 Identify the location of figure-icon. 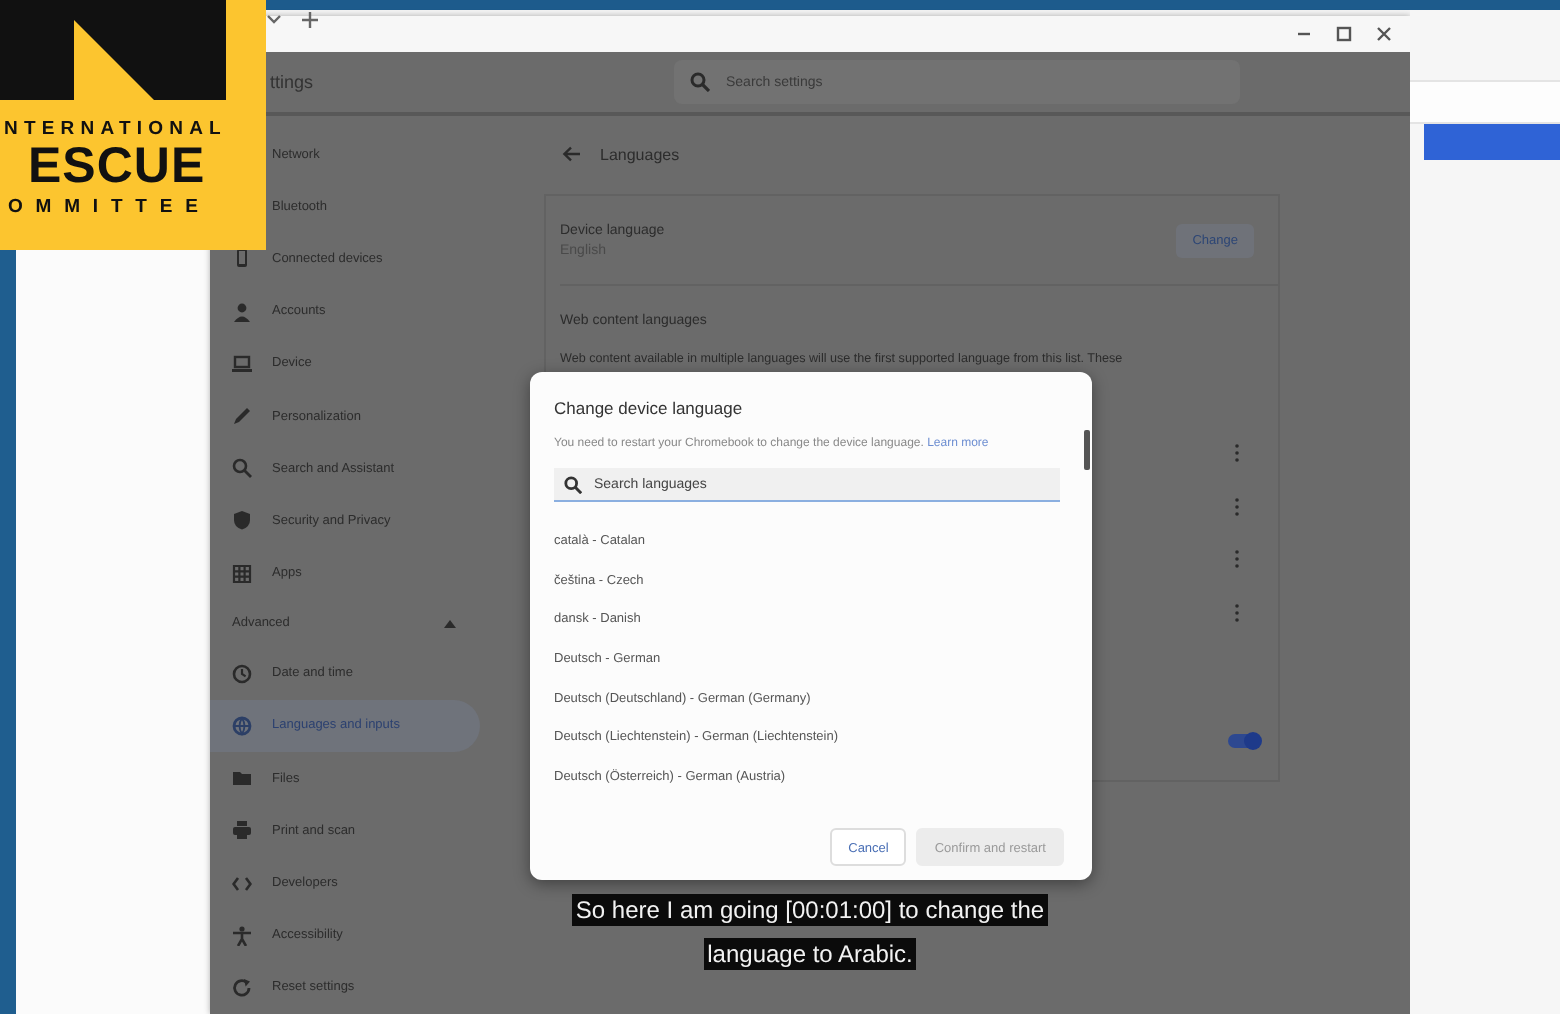
(242, 935).